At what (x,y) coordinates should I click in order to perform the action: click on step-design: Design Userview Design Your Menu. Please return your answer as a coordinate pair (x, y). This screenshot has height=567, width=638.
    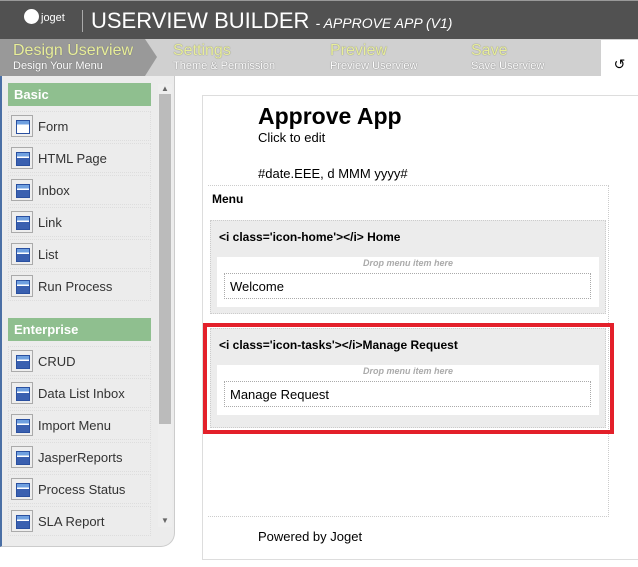
    Looking at the image, I should click on (72, 57).